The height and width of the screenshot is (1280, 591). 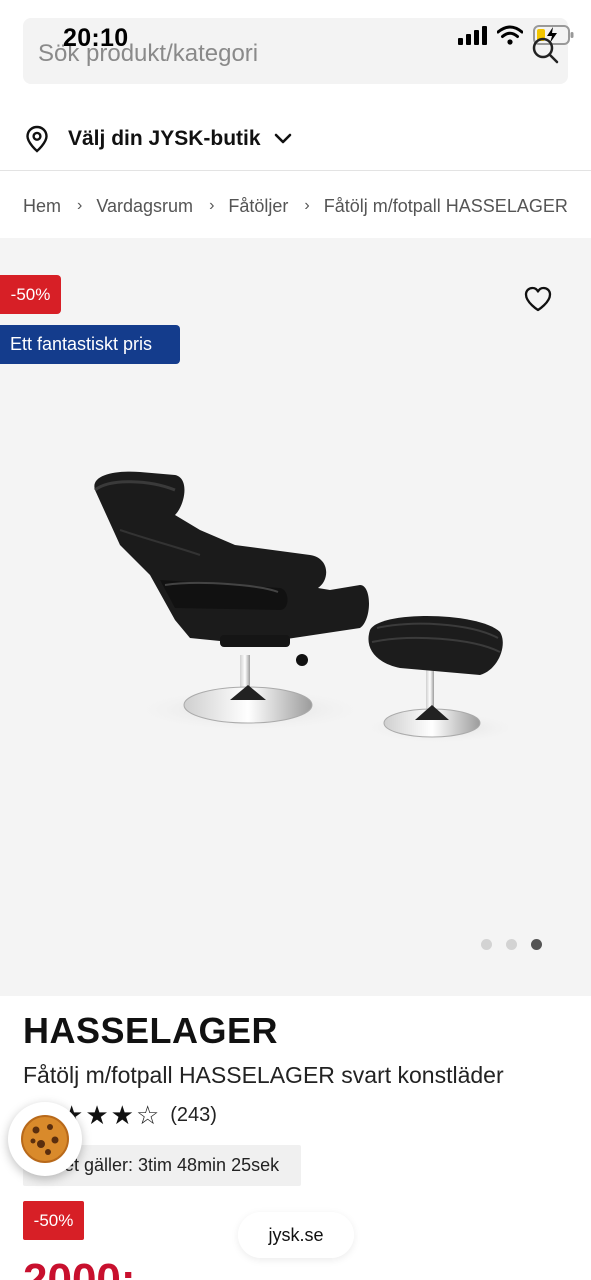 I want to click on star-empty-icon: ☆, so click(x=147, y=1115).